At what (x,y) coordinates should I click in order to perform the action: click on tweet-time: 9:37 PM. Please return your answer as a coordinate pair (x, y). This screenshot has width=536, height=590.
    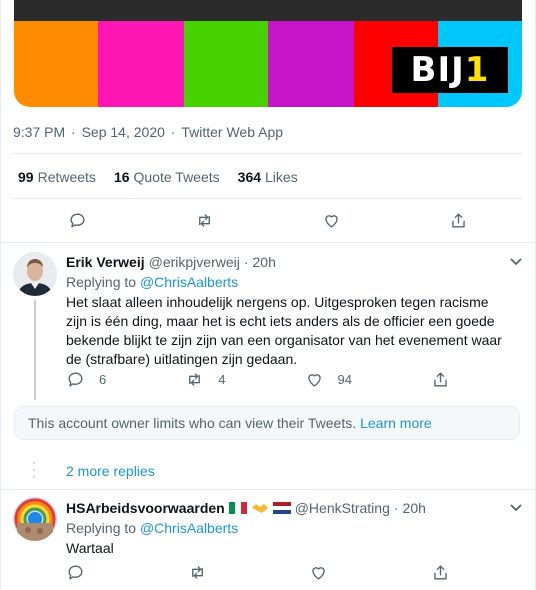
    Looking at the image, I should click on (39, 132).